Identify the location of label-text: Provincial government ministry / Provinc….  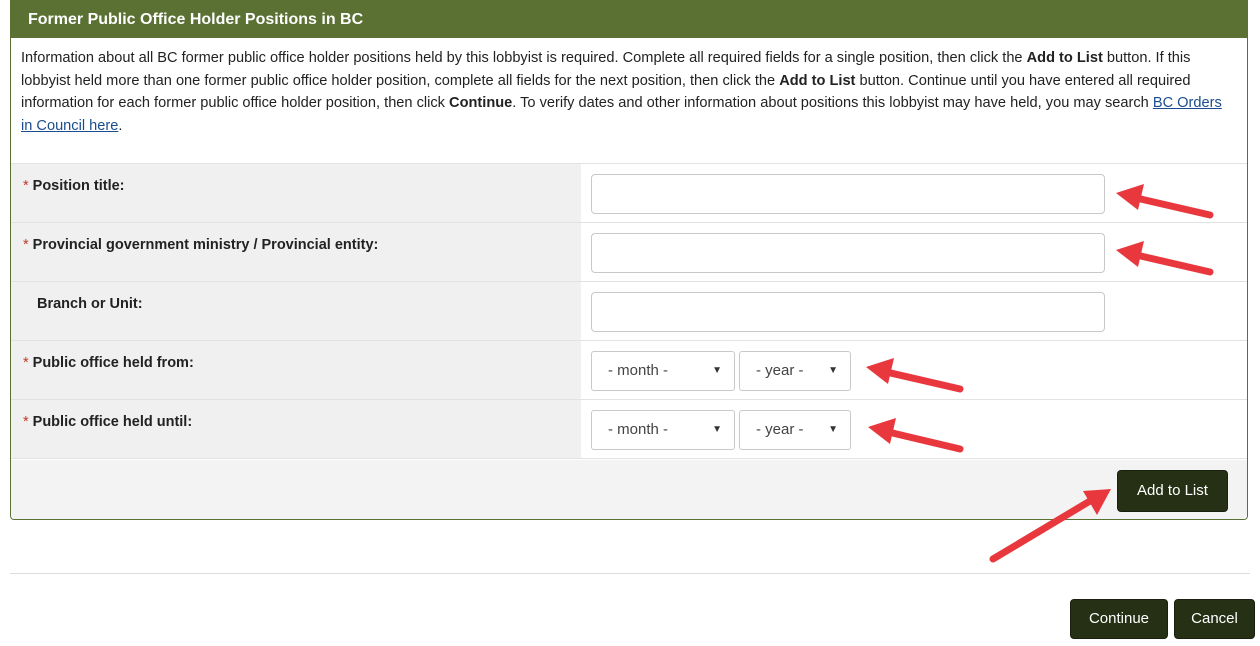
(205, 245).